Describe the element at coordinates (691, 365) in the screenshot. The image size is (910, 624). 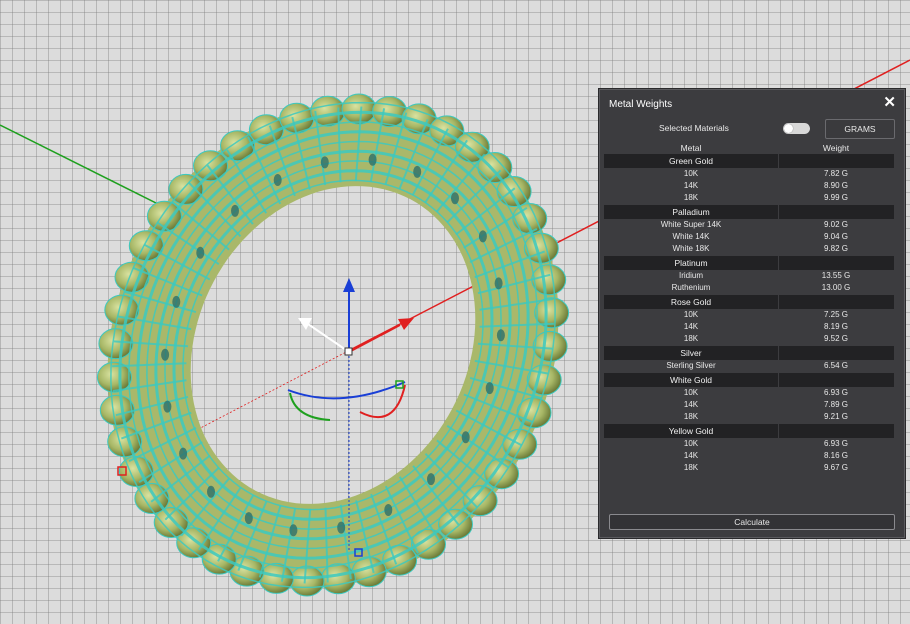
I see `alloy-name: Sterling Silver` at that location.